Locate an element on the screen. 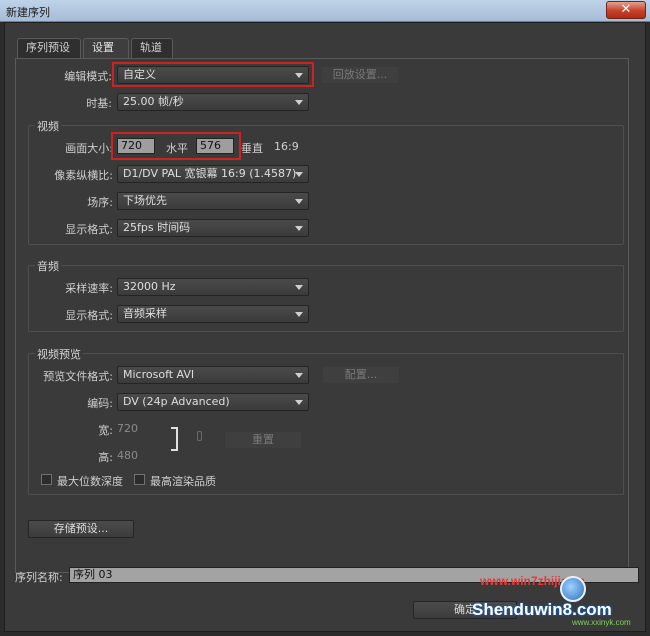  preview-height-value: 480 is located at coordinates (127, 455).